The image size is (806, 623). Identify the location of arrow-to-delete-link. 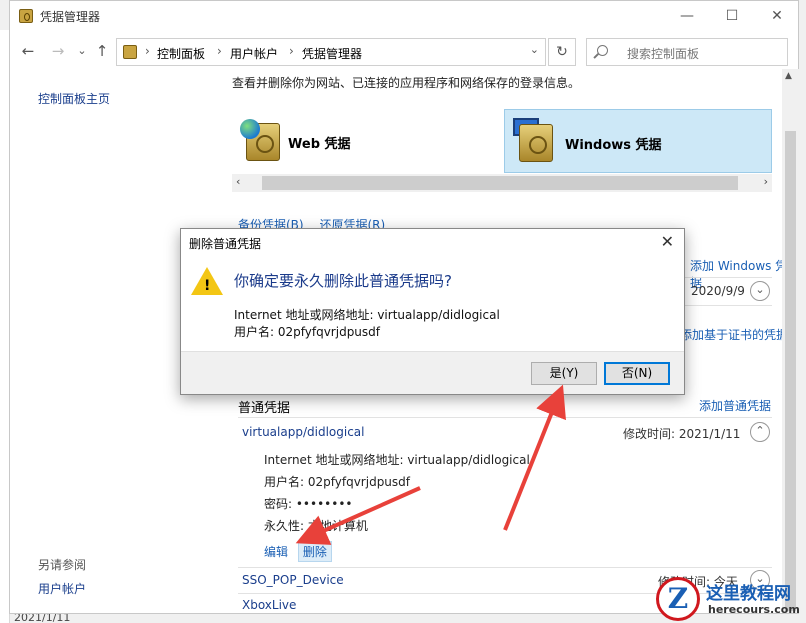
(358, 515).